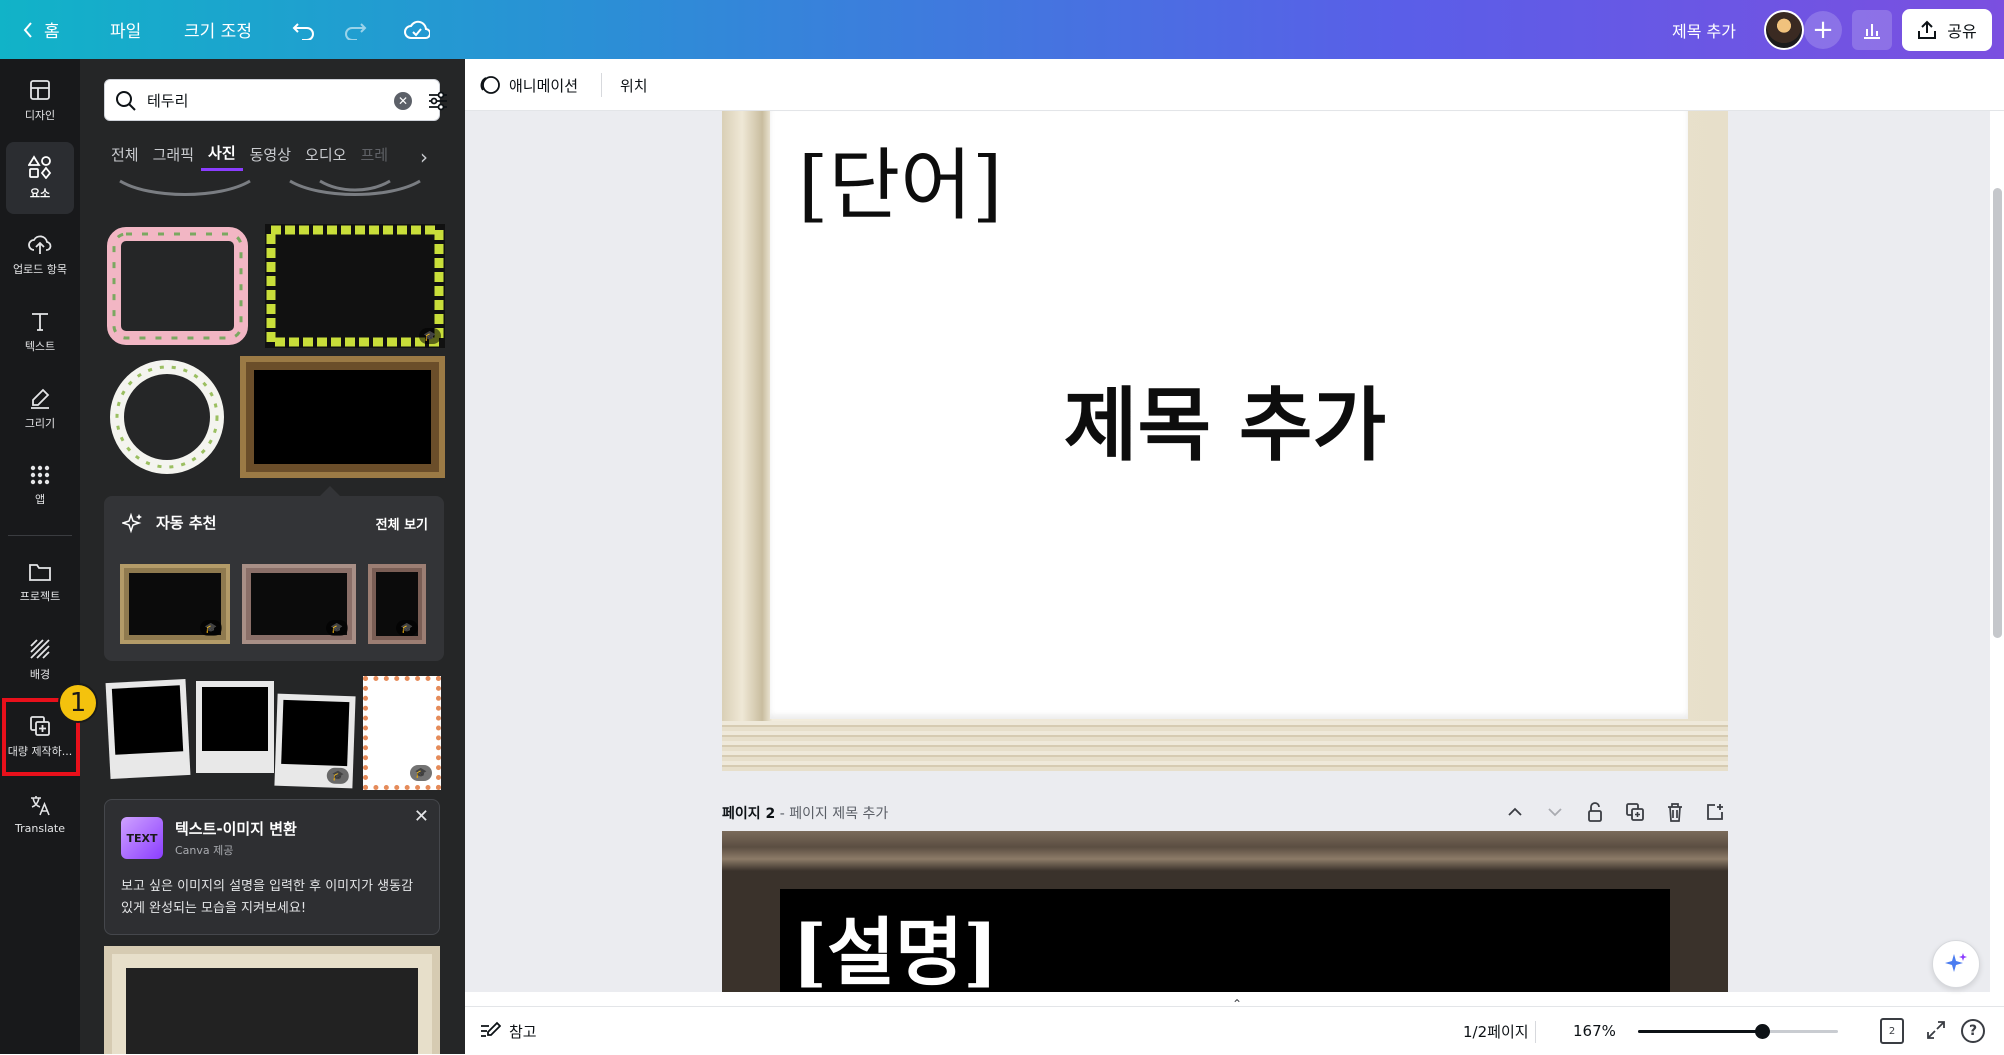  I want to click on design-page-2: [설명], so click(1225, 919).